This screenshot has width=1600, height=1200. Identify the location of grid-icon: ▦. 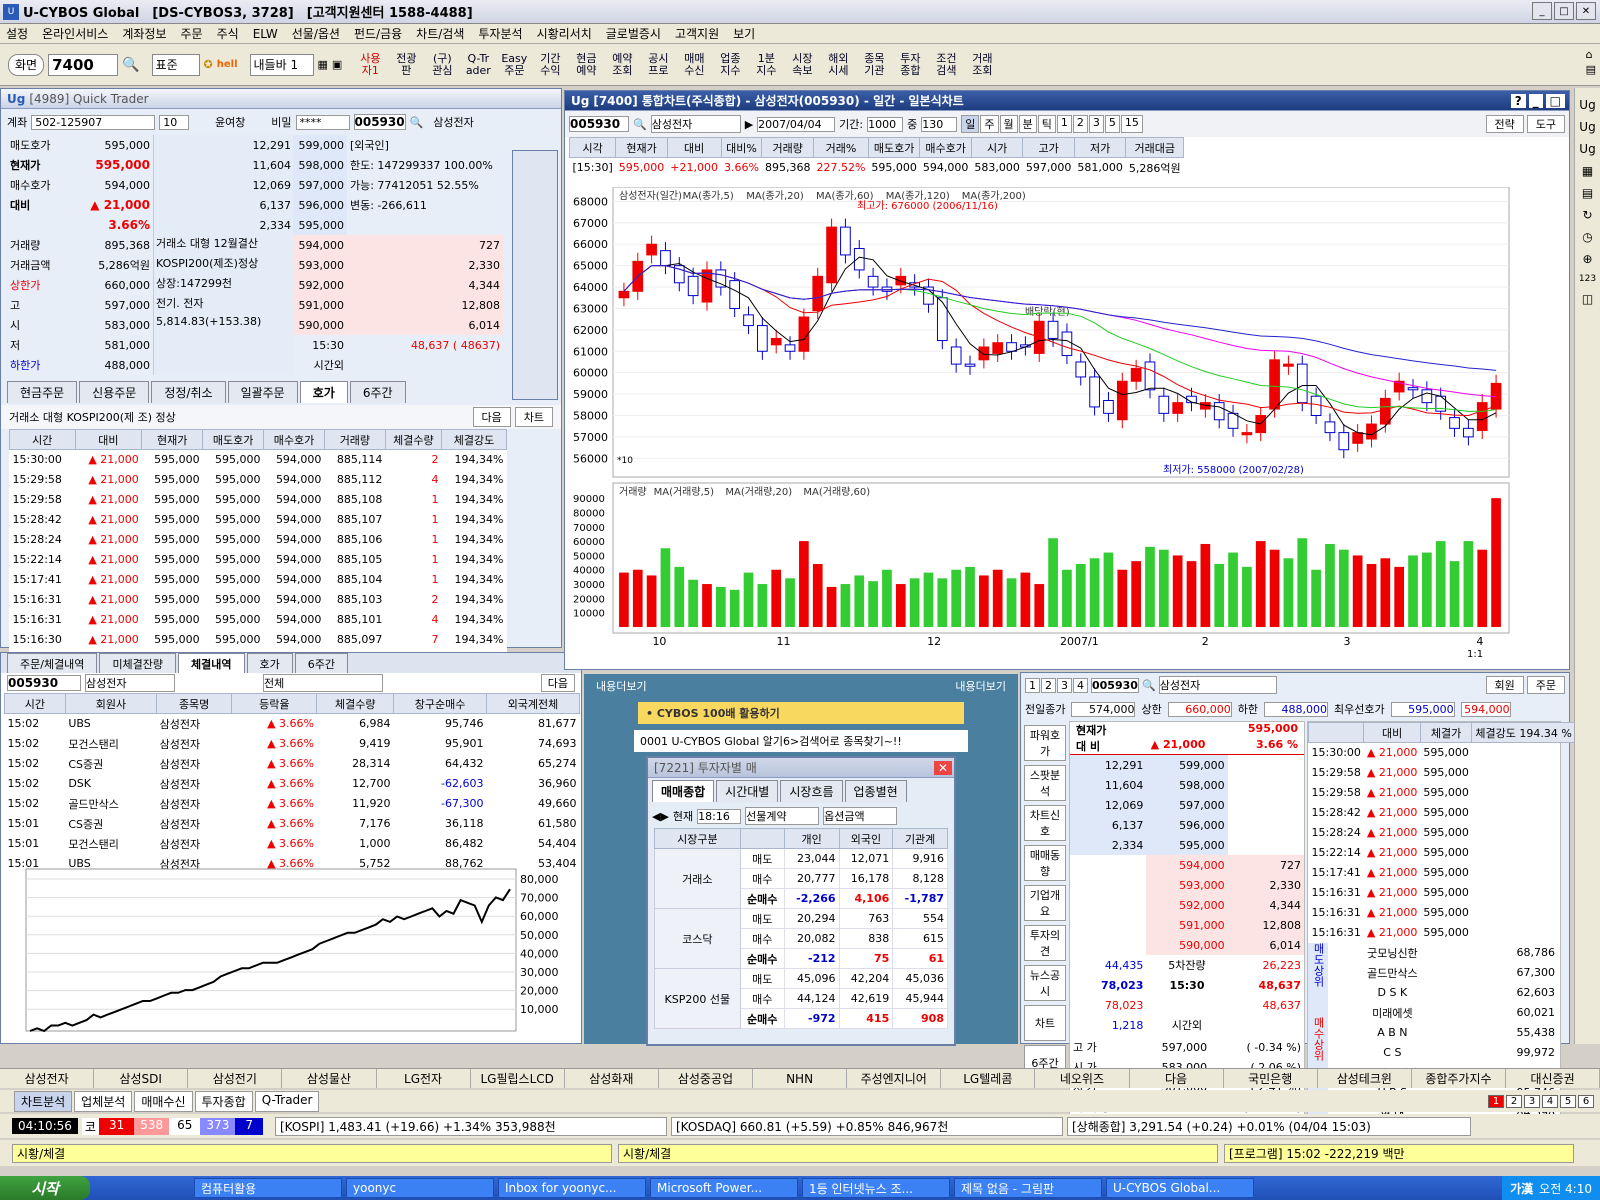
(1587, 171).